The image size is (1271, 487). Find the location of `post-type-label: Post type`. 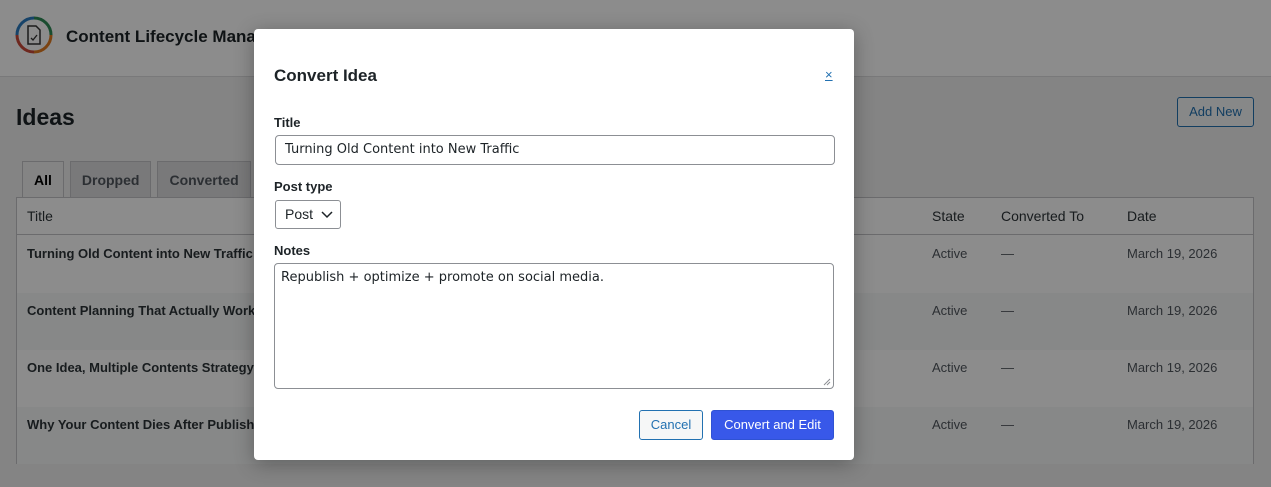

post-type-label: Post type is located at coordinates (303, 186).